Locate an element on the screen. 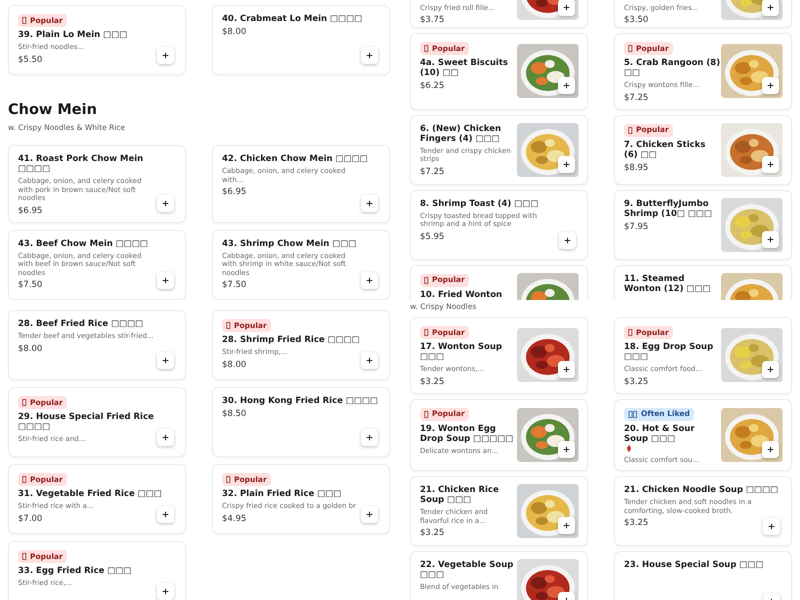 This screenshot has width=800, height=600. item-price: $5.50 is located at coordinates (30, 59).